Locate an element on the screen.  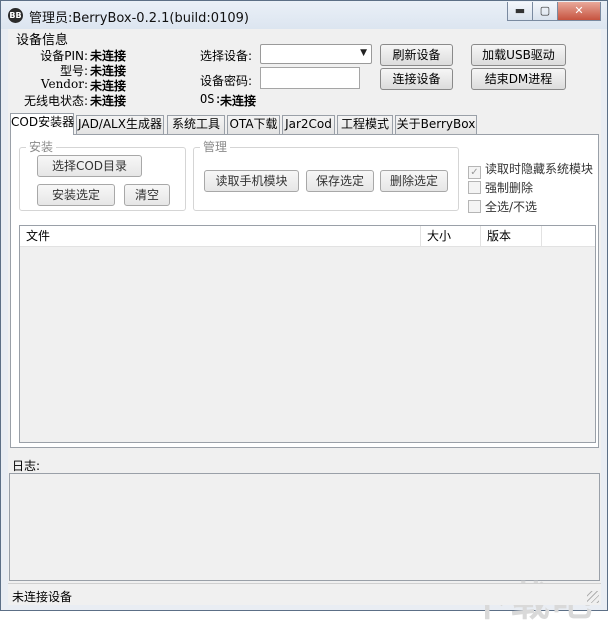
delete-selected-button: 删除选定 is located at coordinates (414, 181).